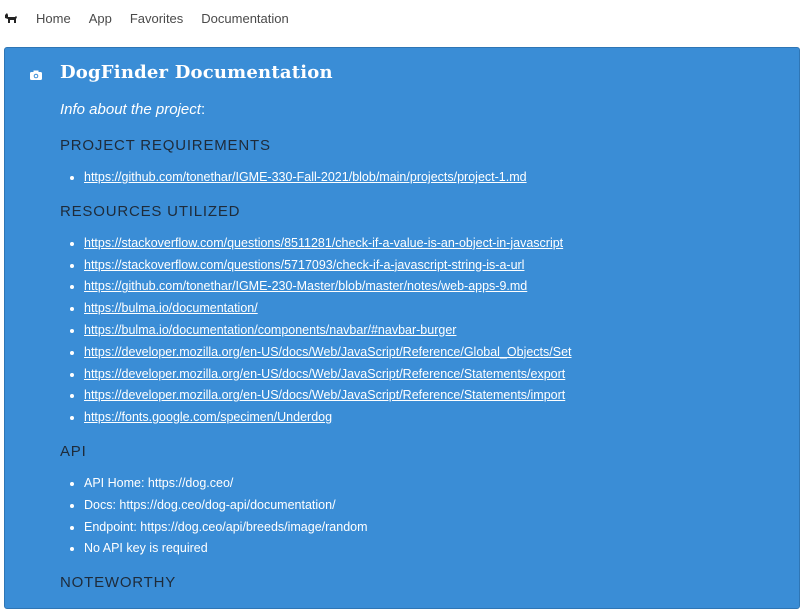 This screenshot has width=800, height=609. I want to click on list-item: No API key is required, so click(431, 549).